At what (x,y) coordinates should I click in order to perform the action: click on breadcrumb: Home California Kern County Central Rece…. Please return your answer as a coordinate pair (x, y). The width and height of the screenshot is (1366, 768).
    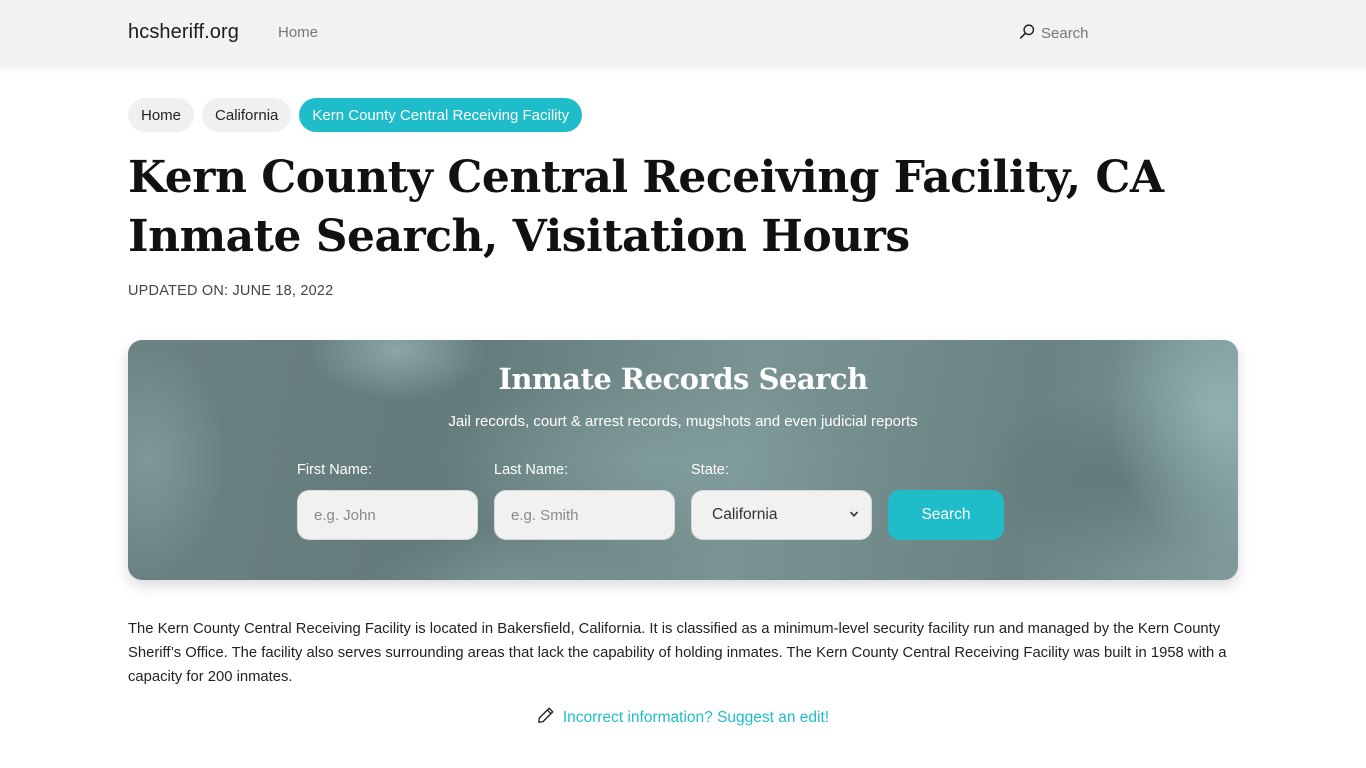
    Looking at the image, I should click on (355, 115).